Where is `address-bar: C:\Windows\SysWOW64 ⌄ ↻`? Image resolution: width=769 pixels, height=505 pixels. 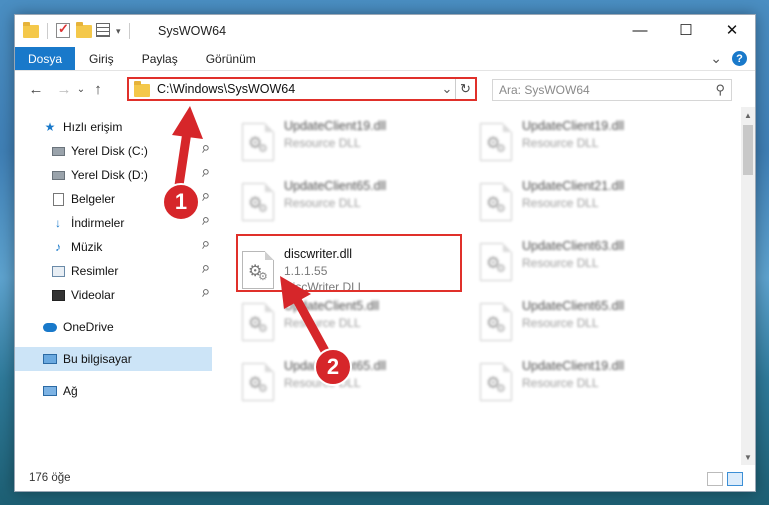
address-bar: C:\Windows\SysWOW64 ⌄ ↻ is located at coordinates (302, 89).